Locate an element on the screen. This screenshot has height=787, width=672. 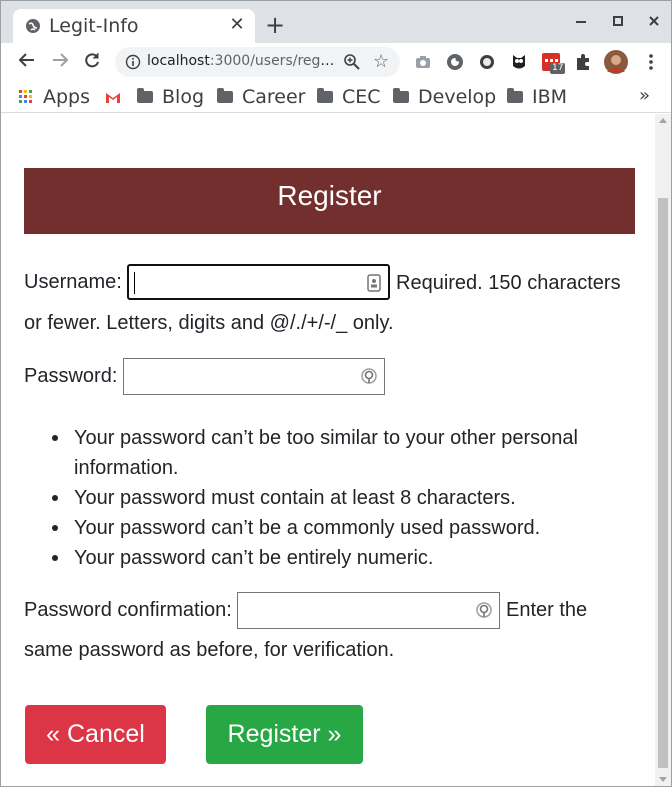
address-bar: localhost:3000/users/regi... ☆ is located at coordinates (257, 62).